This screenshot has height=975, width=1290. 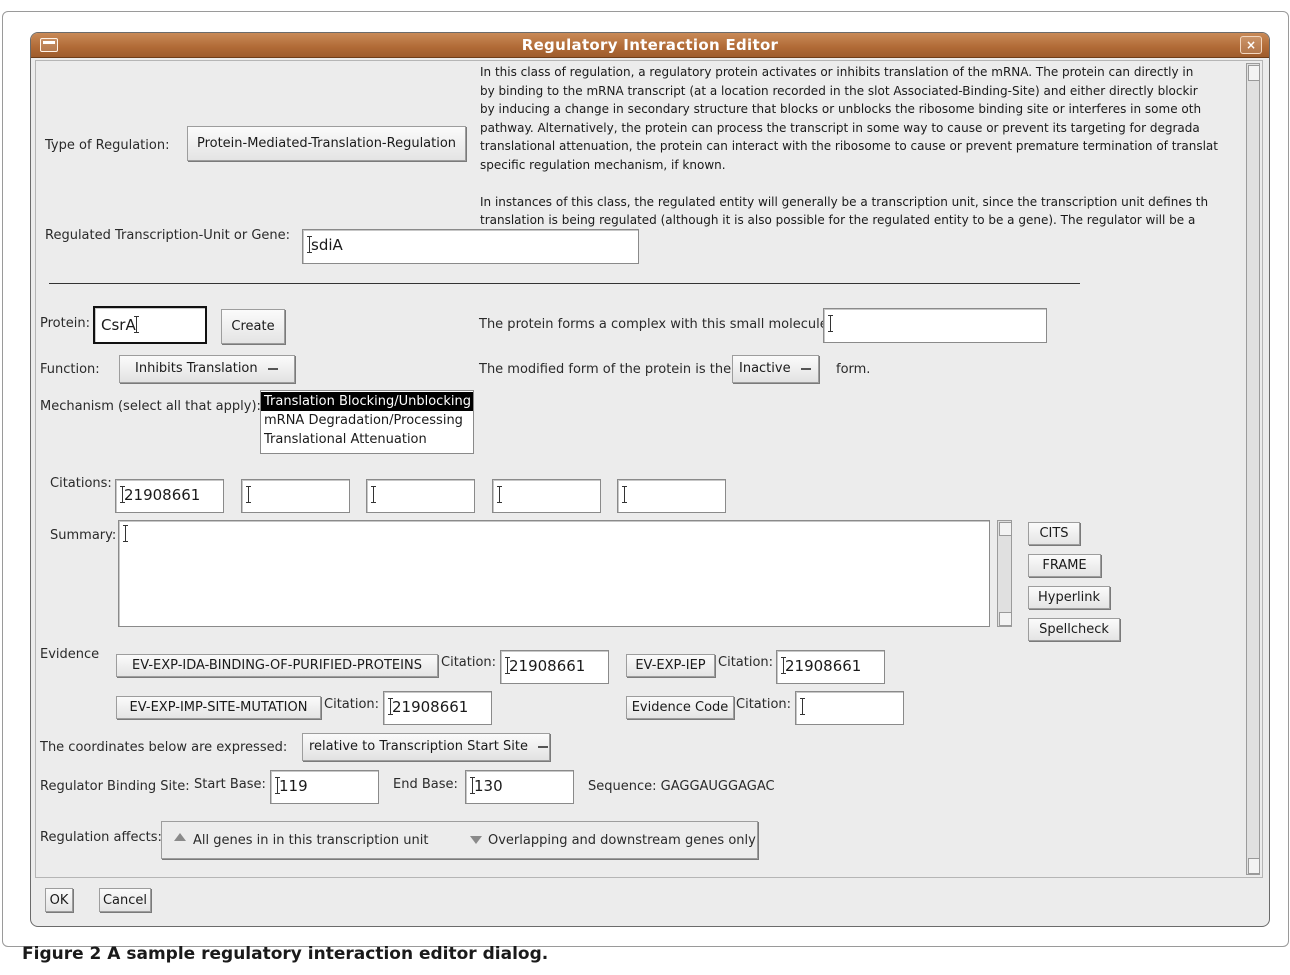 I want to click on end-base-label: End Base:, so click(x=425, y=784).